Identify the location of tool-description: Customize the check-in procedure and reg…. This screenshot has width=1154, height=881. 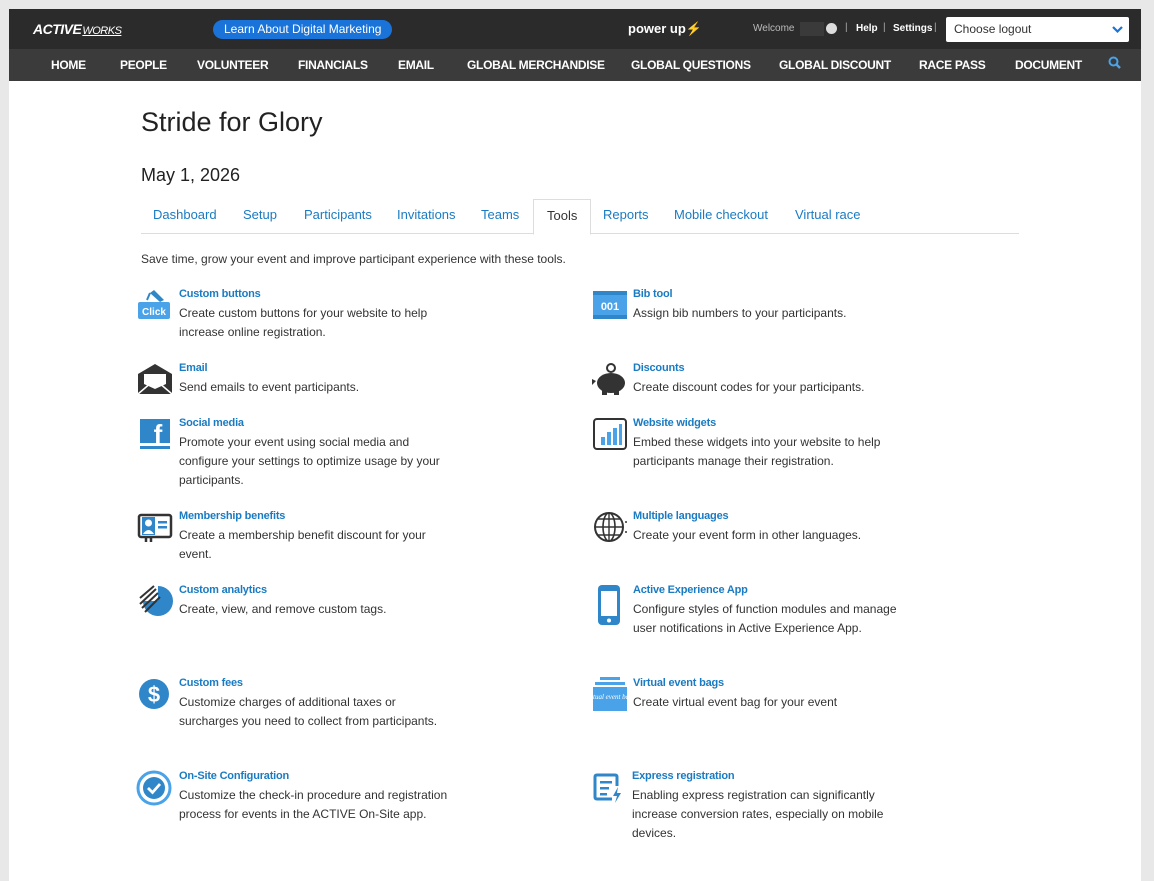
(313, 804).